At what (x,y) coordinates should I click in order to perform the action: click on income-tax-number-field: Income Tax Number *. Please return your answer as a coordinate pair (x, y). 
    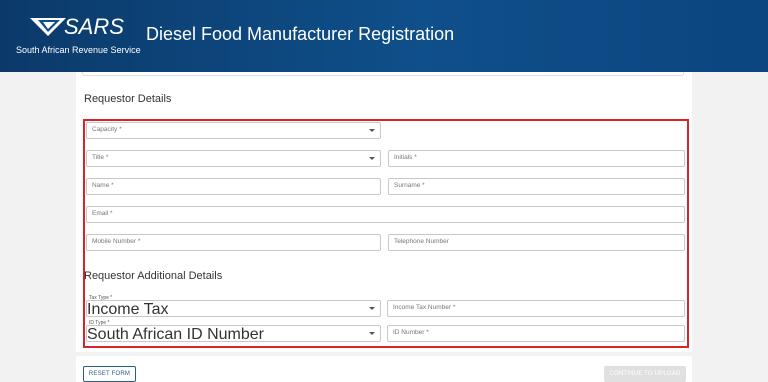
    Looking at the image, I should click on (536, 308).